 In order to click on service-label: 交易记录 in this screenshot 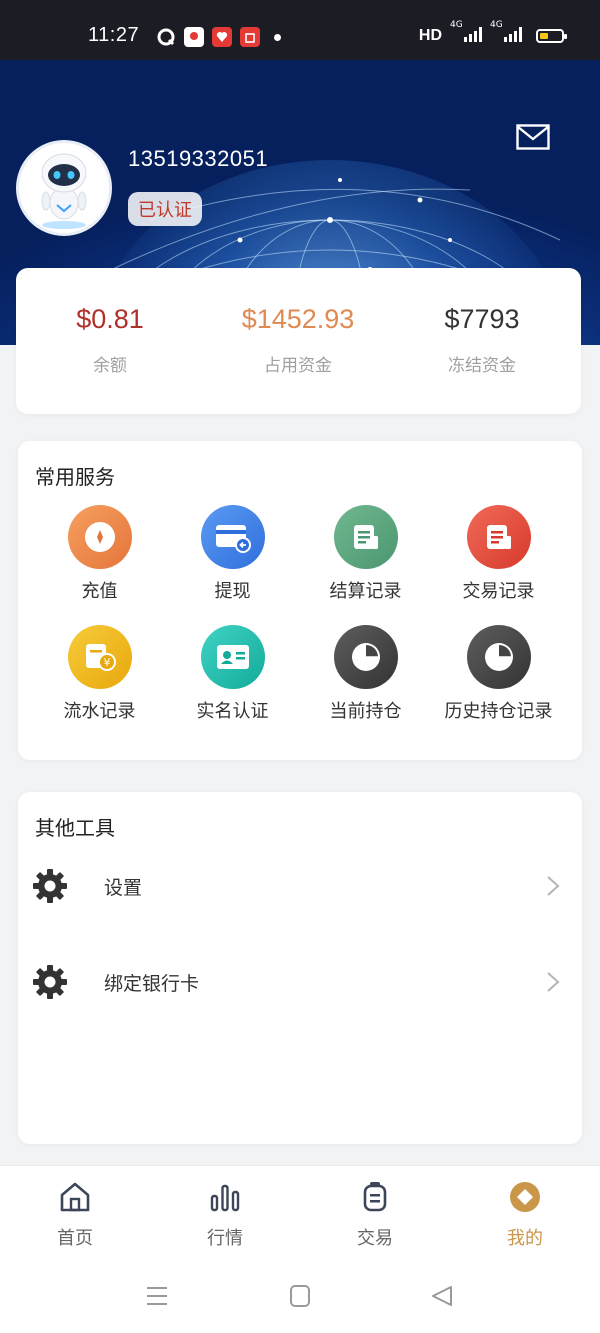, I will do `click(498, 591)`.